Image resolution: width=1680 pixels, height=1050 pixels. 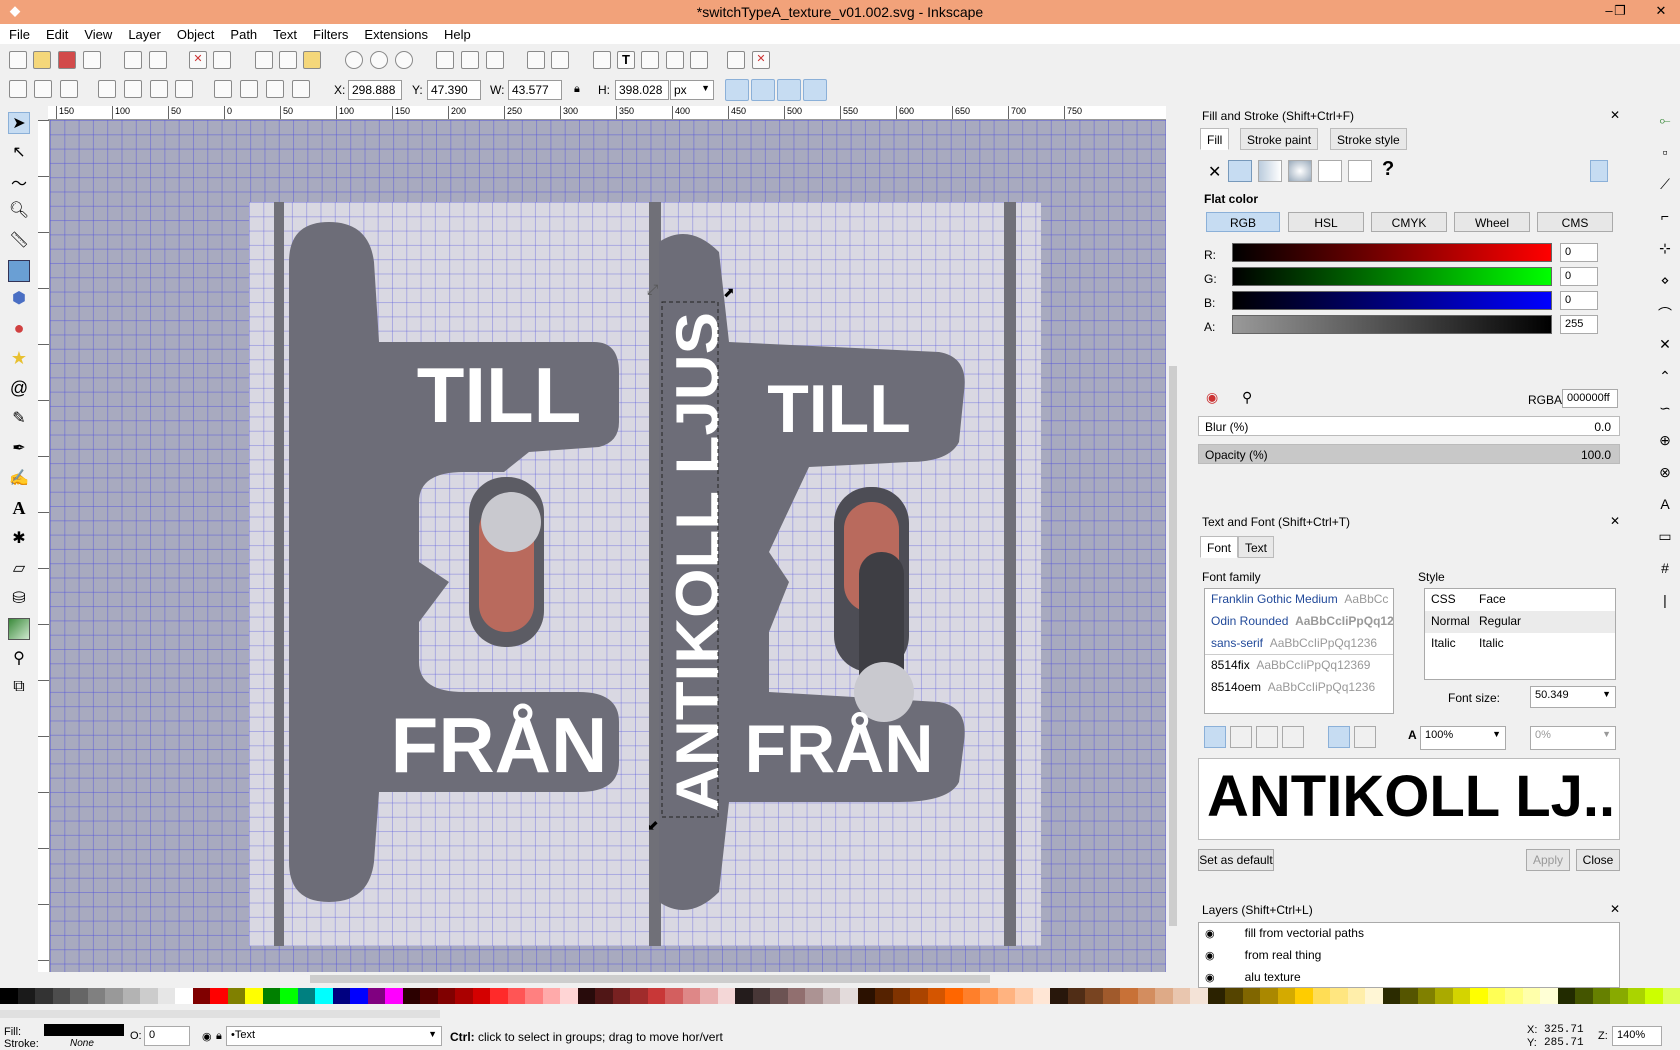 What do you see at coordinates (19, 659) in the screenshot?
I see `dropper-tool-icon: ⚲` at bounding box center [19, 659].